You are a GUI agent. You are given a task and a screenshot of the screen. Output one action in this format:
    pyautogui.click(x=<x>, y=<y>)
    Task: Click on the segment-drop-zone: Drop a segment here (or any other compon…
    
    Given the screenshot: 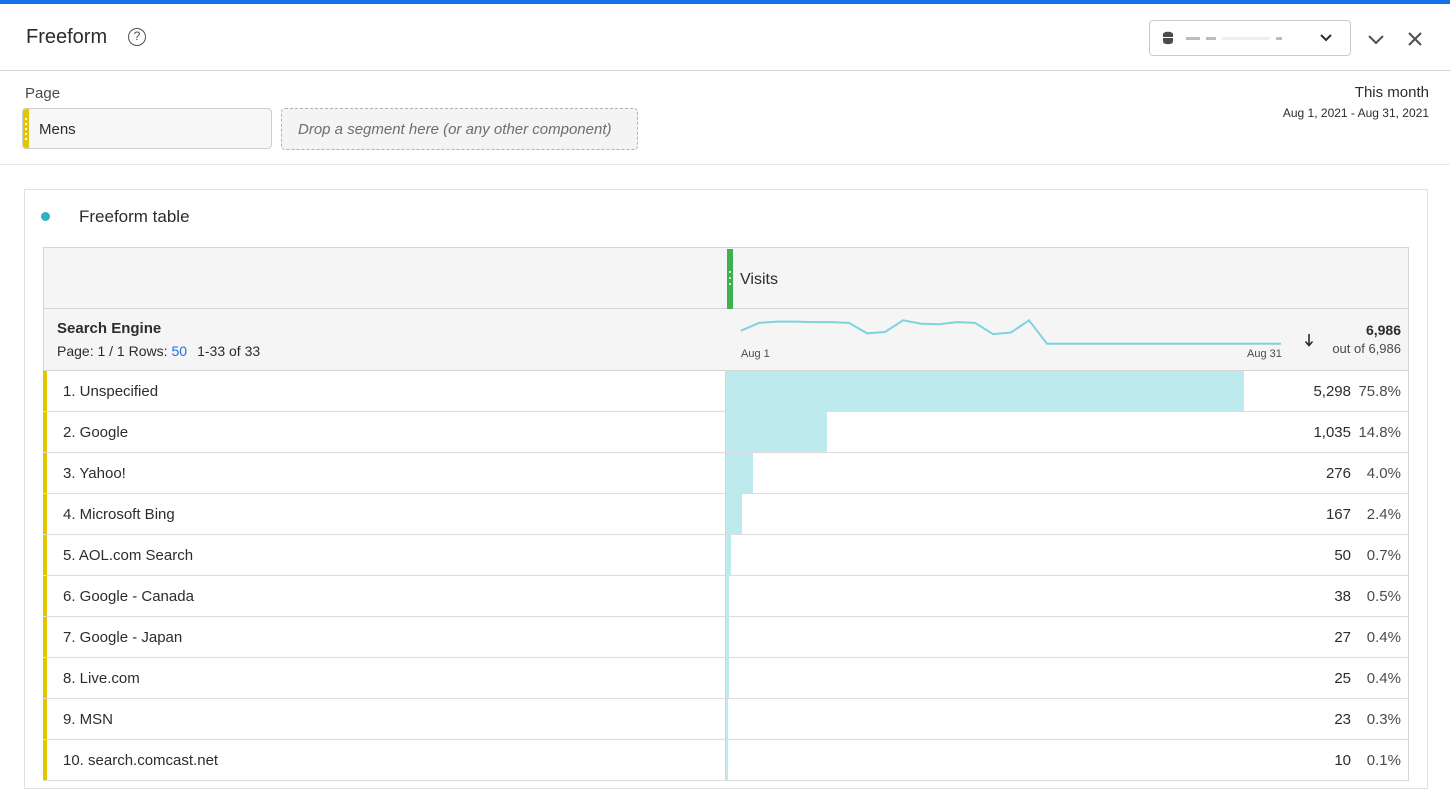 What is the action you would take?
    pyautogui.click(x=459, y=129)
    